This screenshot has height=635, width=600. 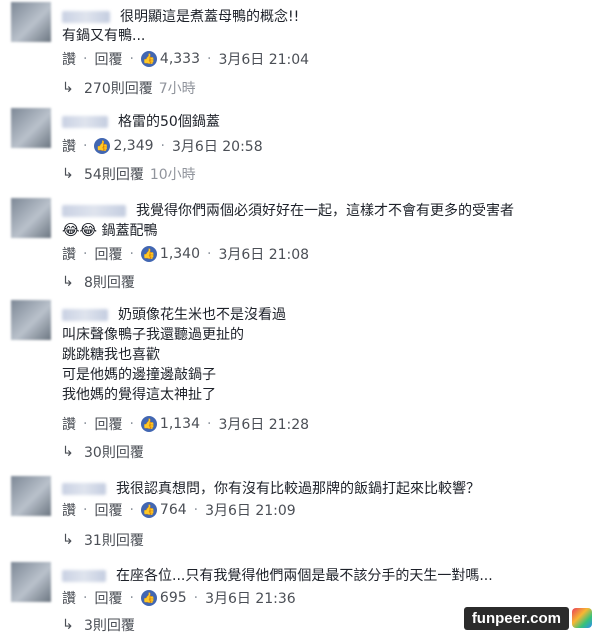 What do you see at coordinates (174, 315) in the screenshot?
I see `comment-text-line-1: 奶頭像花生米也不是沒看過` at bounding box center [174, 315].